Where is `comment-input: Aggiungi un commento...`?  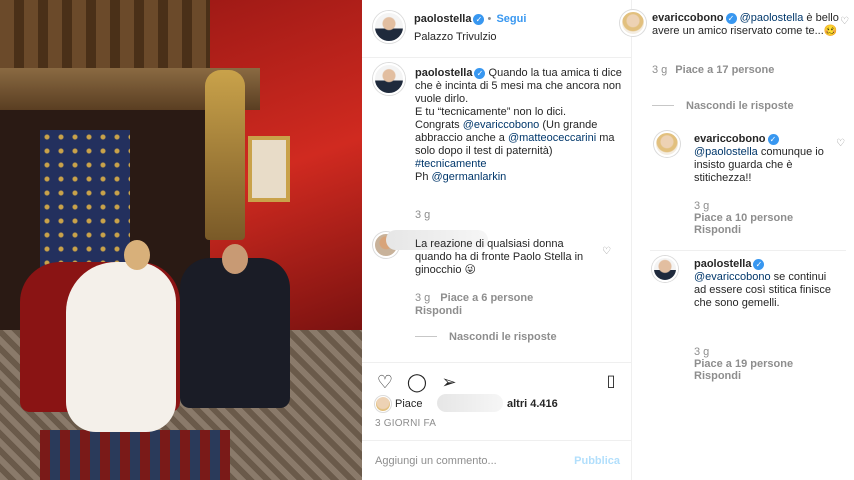
comment-input: Aggiungi un commento... is located at coordinates (436, 461).